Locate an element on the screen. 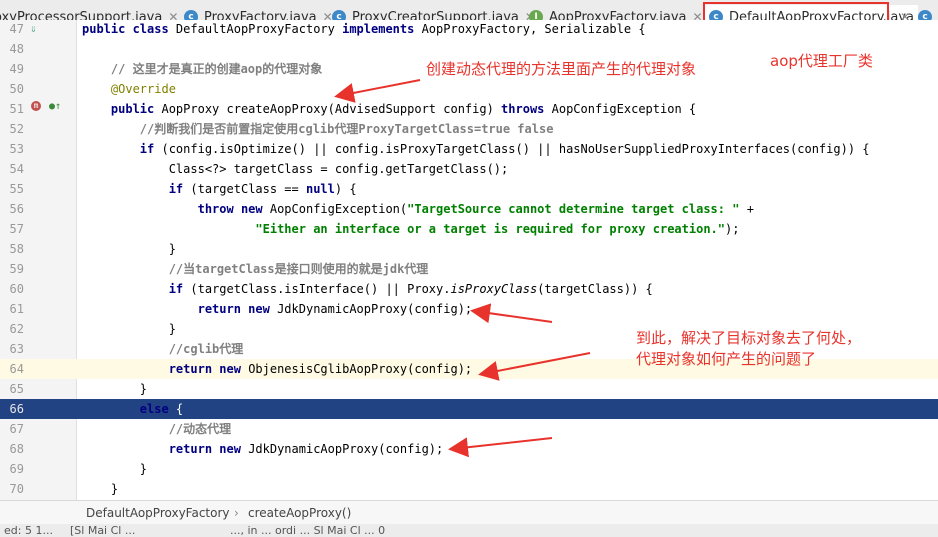  breadcrumb-method: createAopProxy() is located at coordinates (299, 513).